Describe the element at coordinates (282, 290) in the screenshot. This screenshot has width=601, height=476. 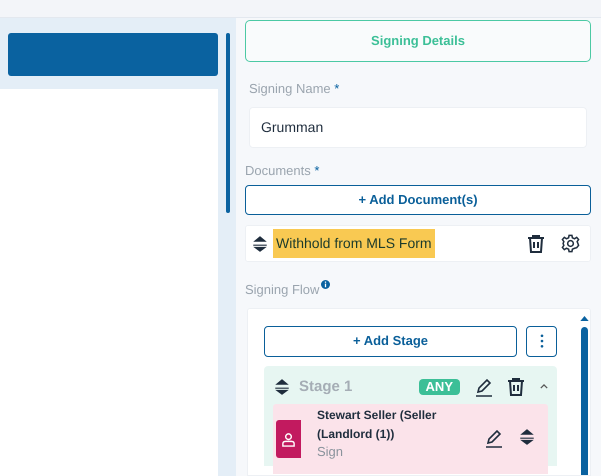
I see `section-label: Signing Flow` at that location.